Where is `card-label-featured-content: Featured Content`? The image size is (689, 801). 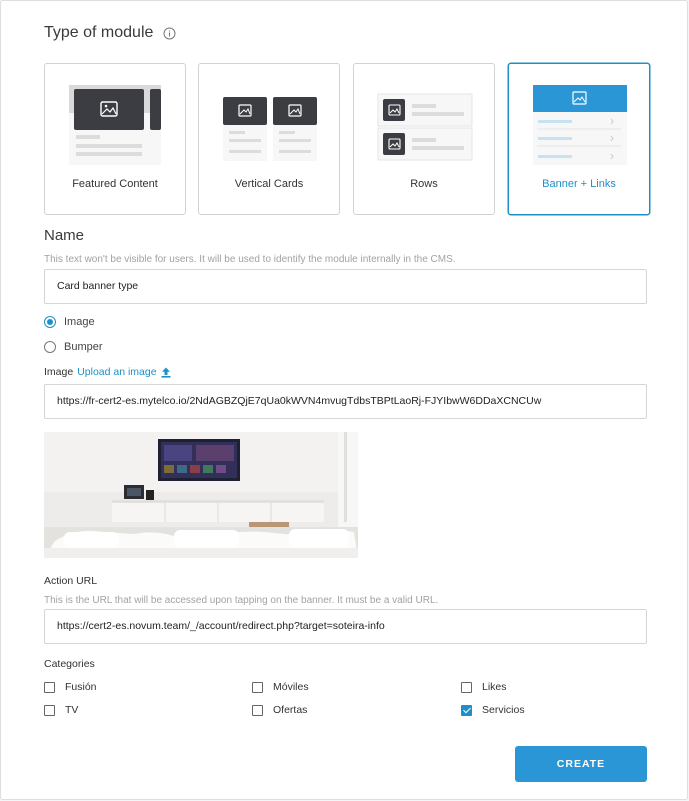
card-label-featured-content: Featured Content is located at coordinates (115, 184).